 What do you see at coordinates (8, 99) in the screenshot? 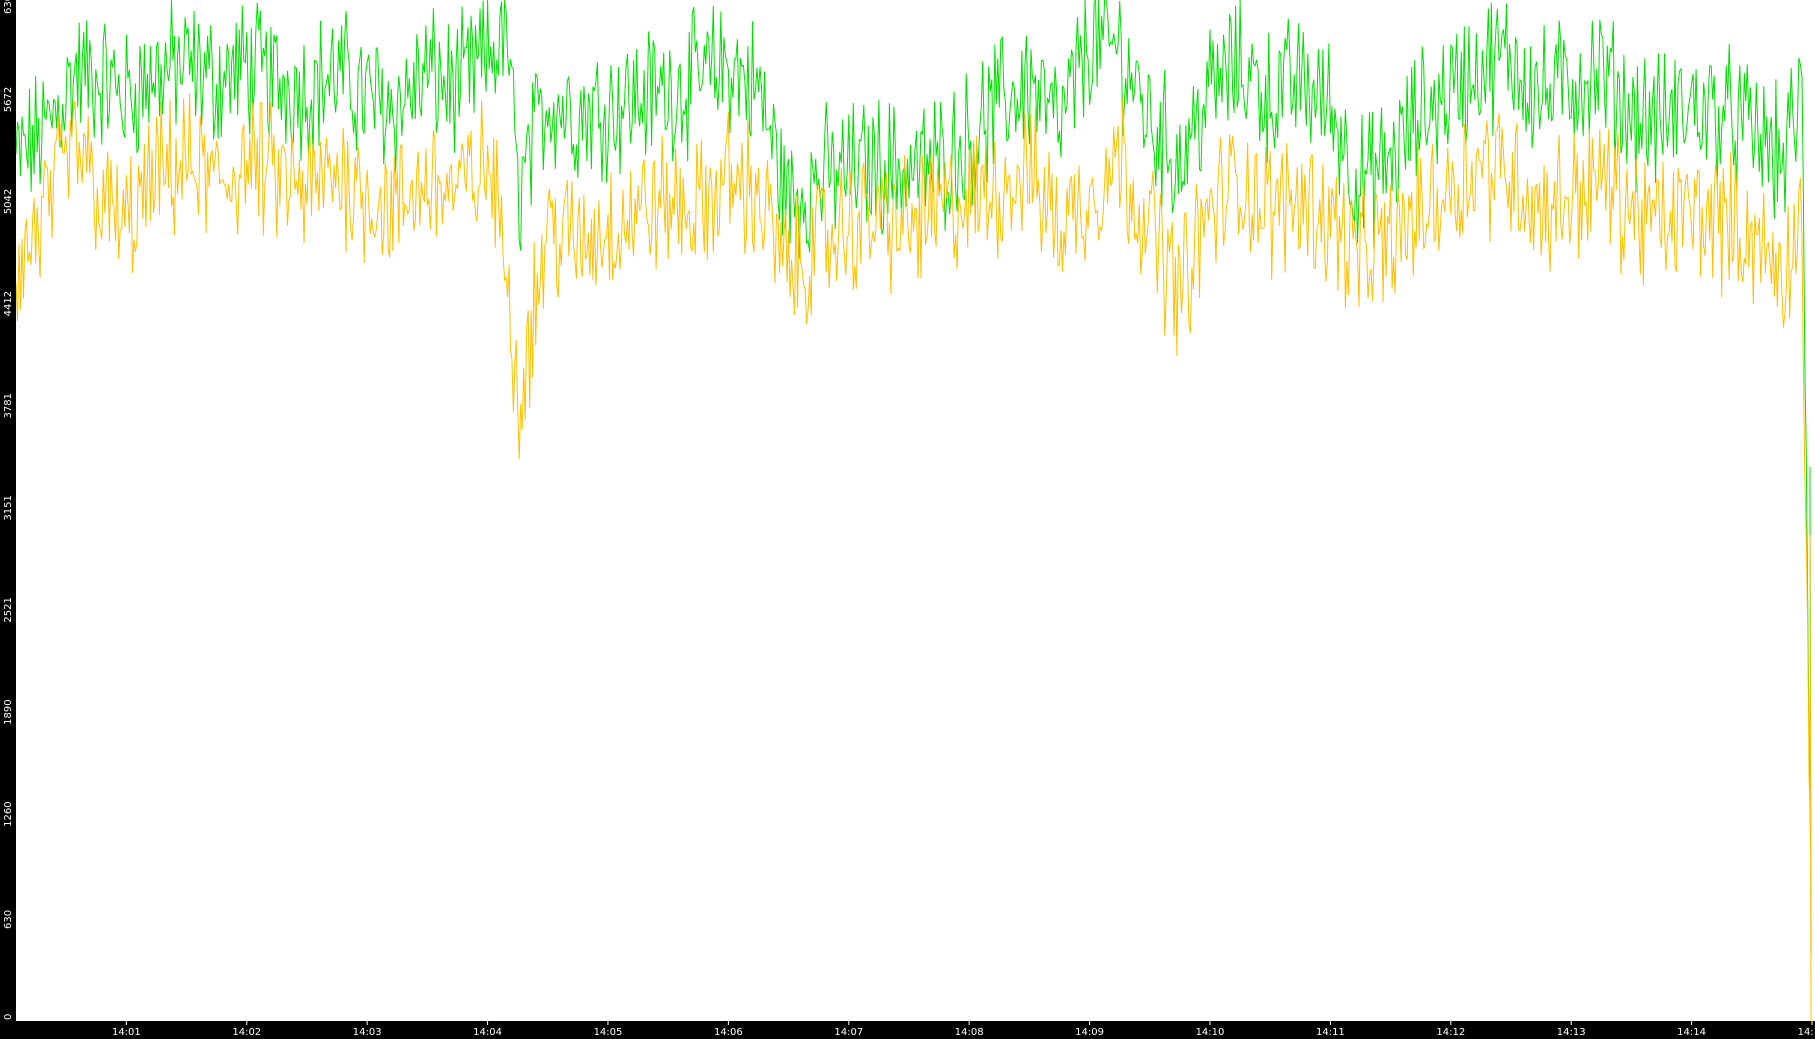
I see `y-tick-label: 5672` at bounding box center [8, 99].